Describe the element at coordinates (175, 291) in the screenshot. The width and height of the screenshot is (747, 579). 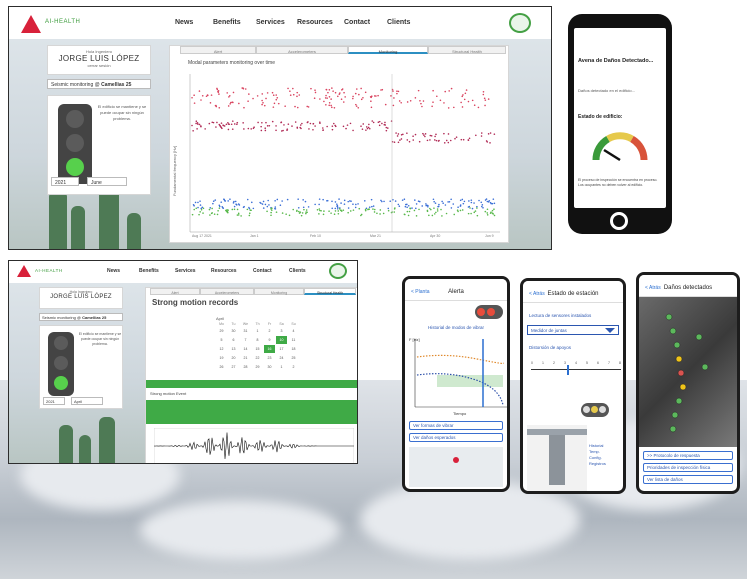
I see `tab-alert: Alert` at that location.